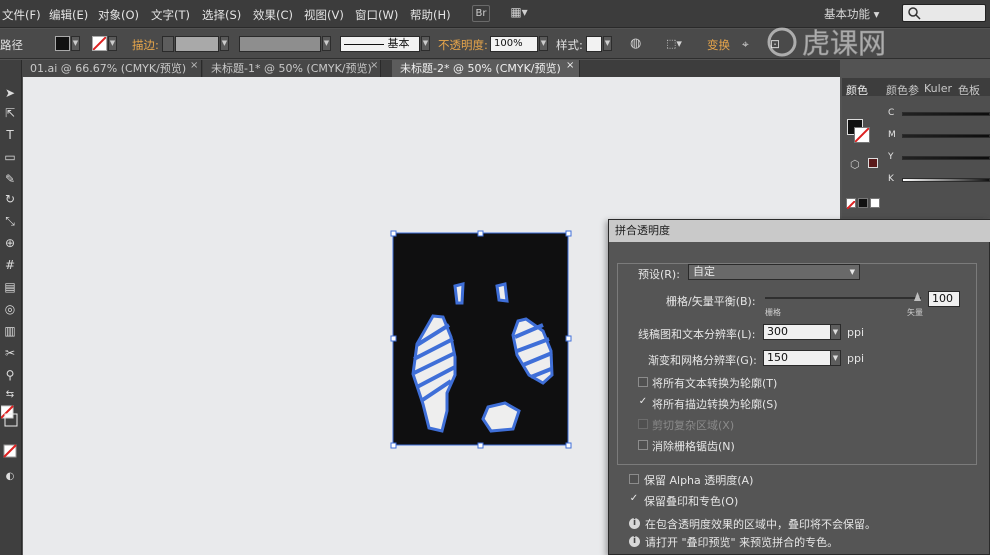 The height and width of the screenshot is (555, 990). Describe the element at coordinates (10, 265) in the screenshot. I see `mesh-tool-icon: #` at that location.